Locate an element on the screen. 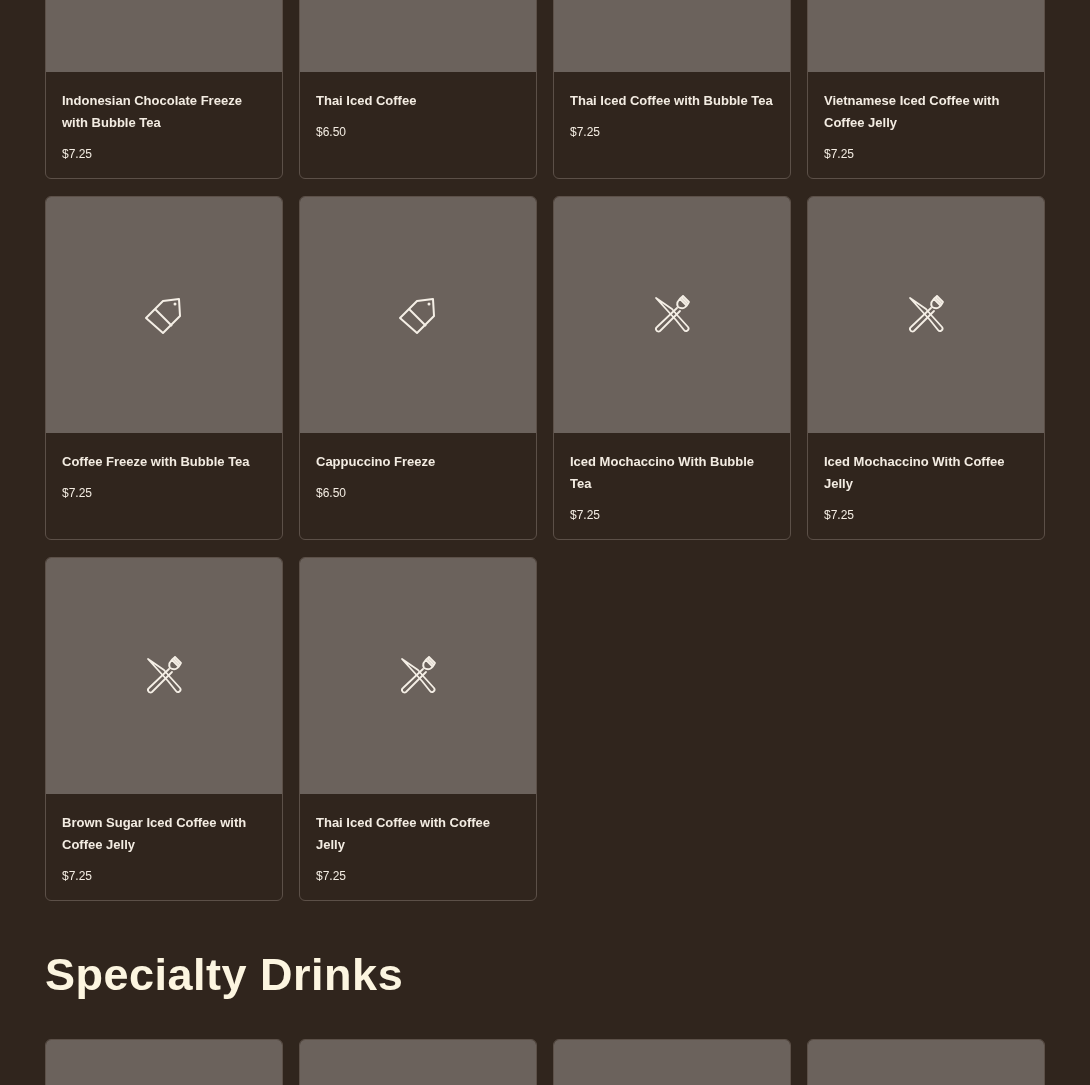 The image size is (1090, 1085). menu-card: Coffee Freeze with Bubble Tea $7.25 is located at coordinates (164, 368).